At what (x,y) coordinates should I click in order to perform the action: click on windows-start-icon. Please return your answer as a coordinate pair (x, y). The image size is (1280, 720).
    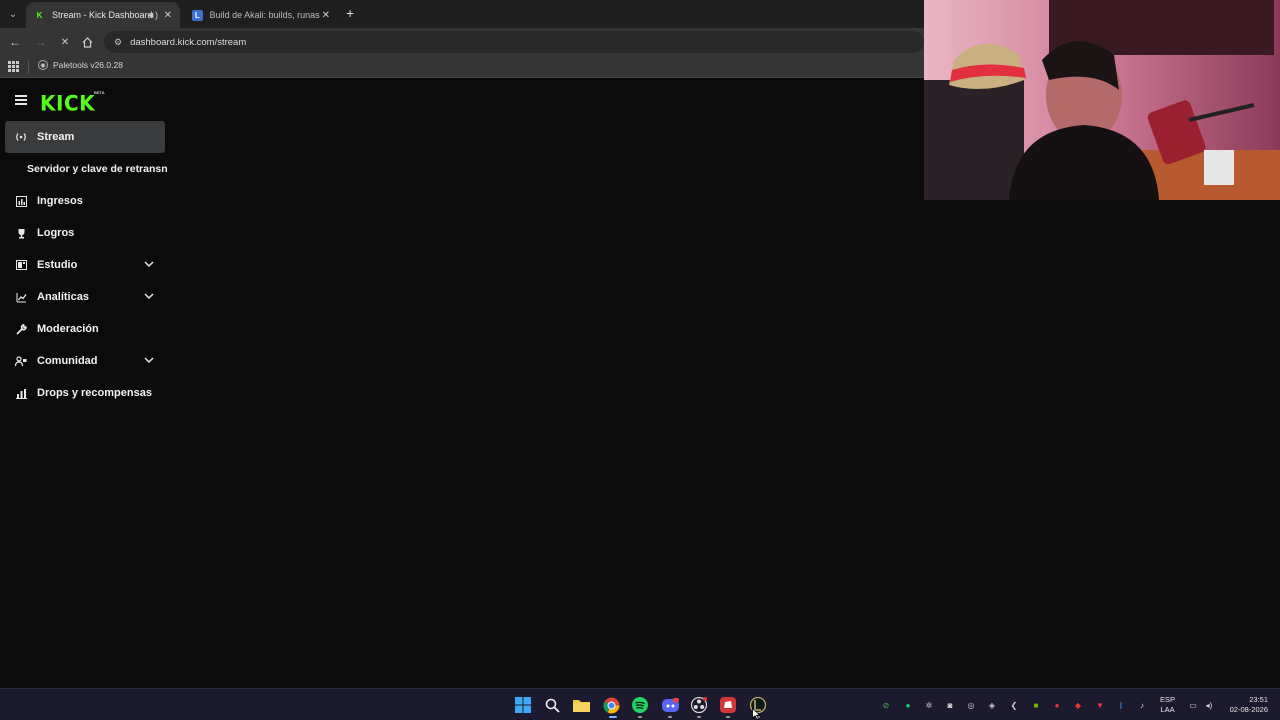
    Looking at the image, I should click on (523, 705).